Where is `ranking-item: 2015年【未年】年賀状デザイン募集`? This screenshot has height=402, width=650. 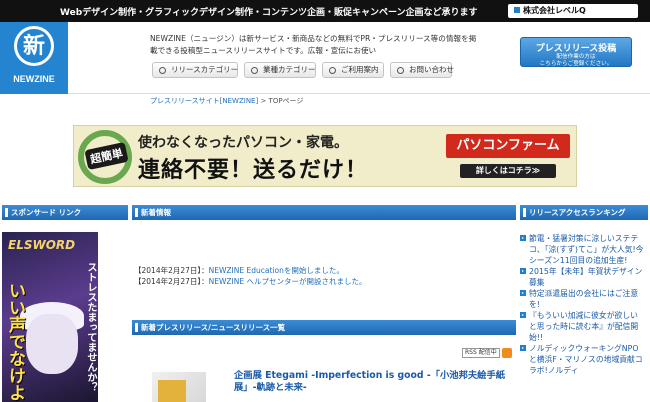
ranking-item: 2015年【未年】年賀状デザイン募集 is located at coordinates (582, 277).